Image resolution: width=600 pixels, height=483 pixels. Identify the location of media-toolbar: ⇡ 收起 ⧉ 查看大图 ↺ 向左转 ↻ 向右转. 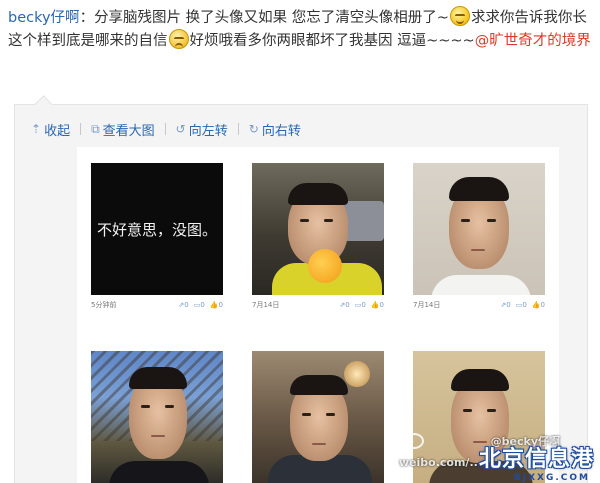
(166, 129).